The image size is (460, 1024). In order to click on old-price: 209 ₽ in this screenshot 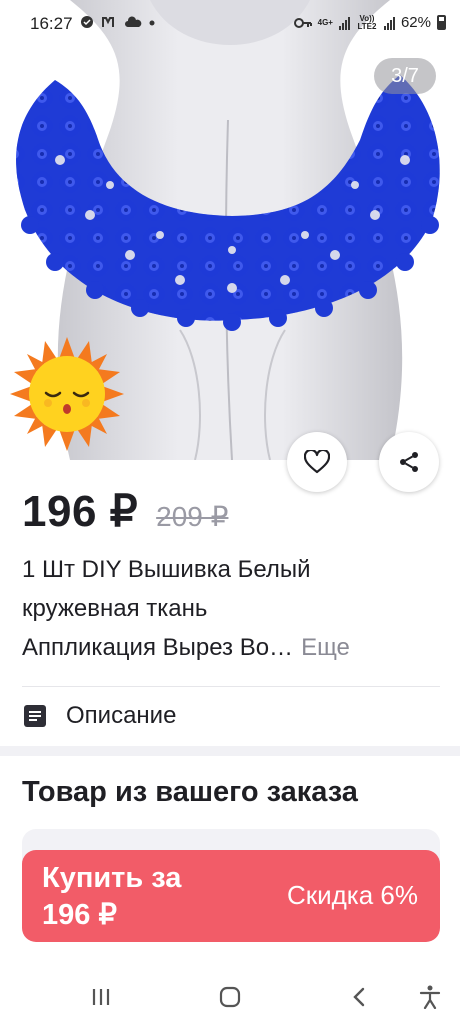, I will do `click(192, 516)`.